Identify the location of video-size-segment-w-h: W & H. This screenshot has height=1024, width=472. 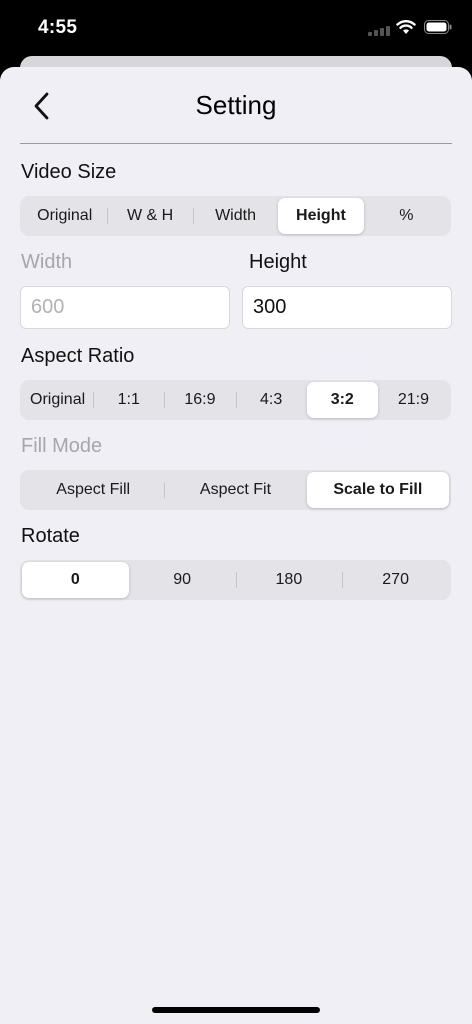
(149, 216).